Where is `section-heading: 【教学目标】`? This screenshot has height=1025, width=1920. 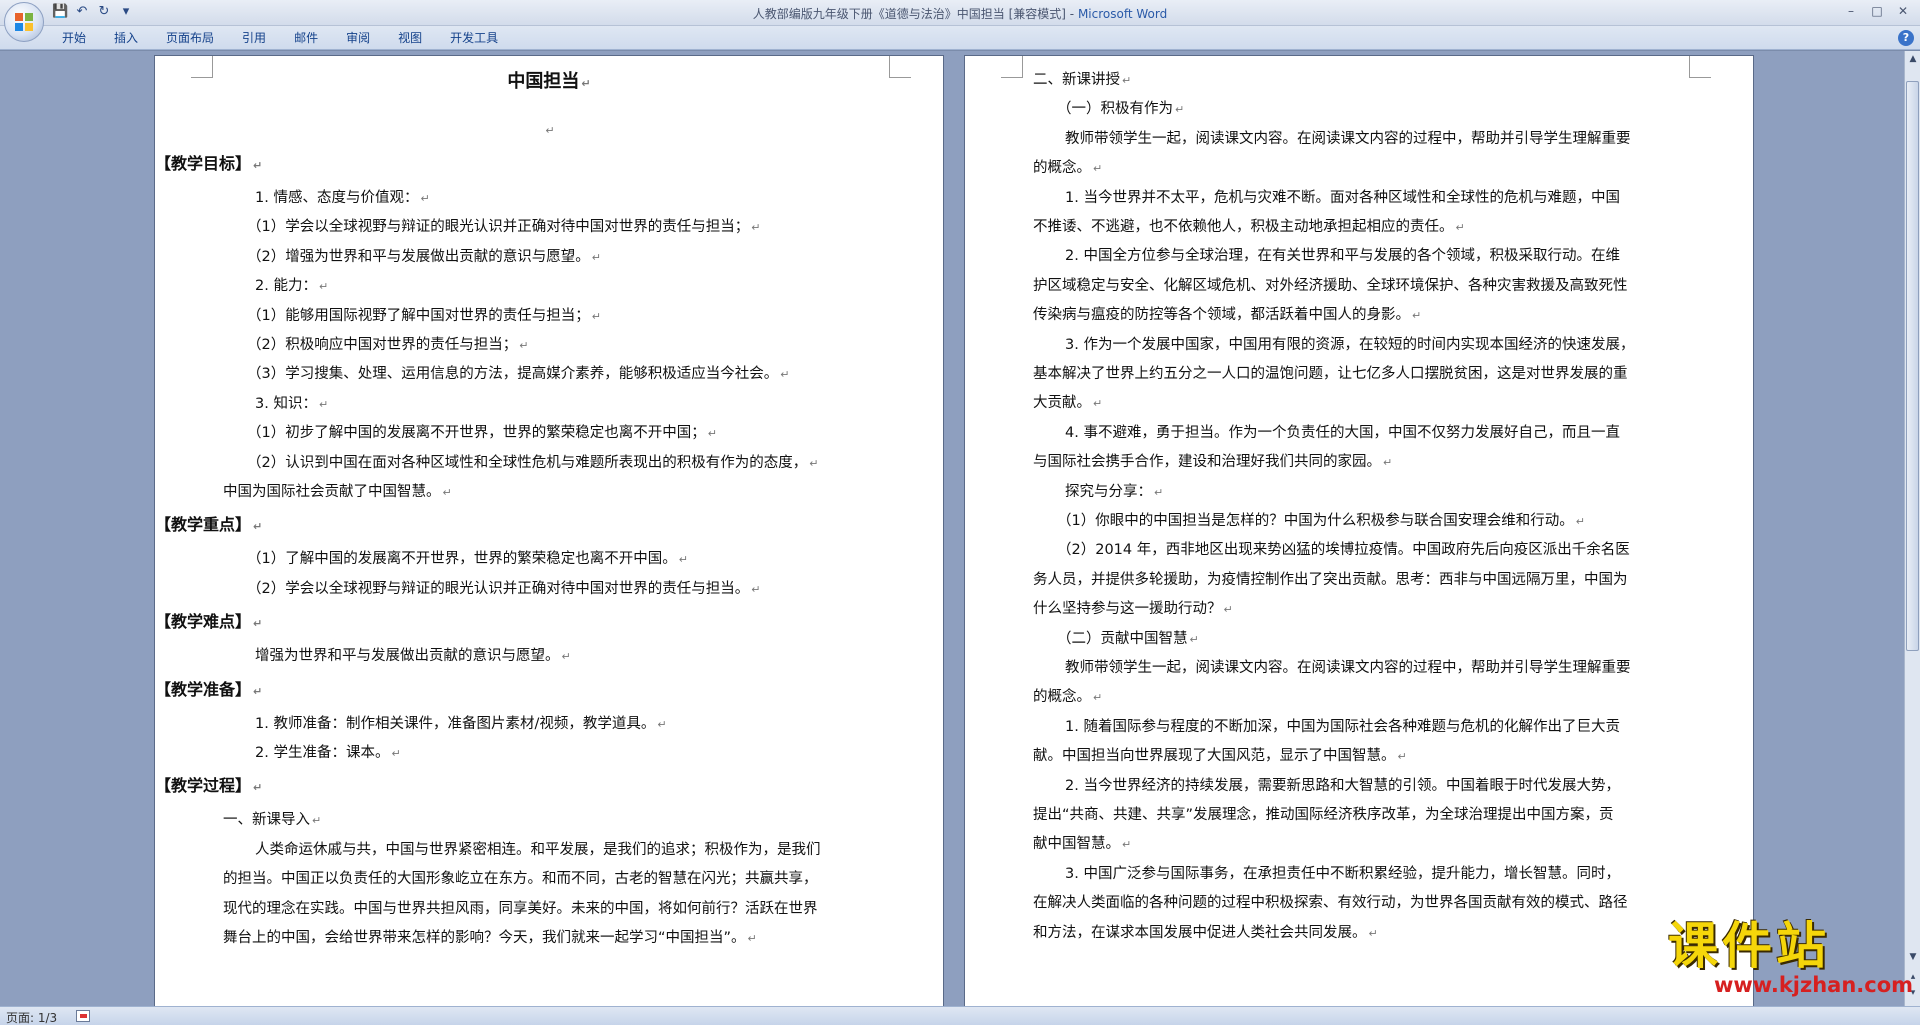 section-heading: 【教学目标】 is located at coordinates (203, 163).